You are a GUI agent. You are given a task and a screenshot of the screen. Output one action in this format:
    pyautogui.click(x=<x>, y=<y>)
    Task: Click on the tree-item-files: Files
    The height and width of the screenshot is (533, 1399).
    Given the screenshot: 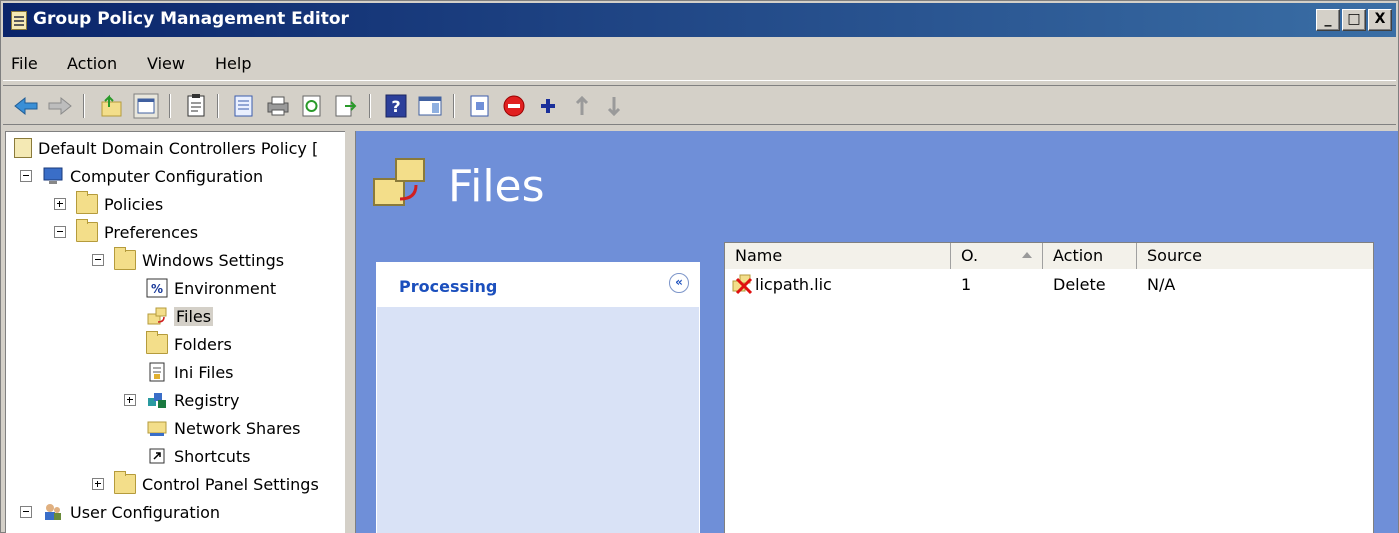 What is the action you would take?
    pyautogui.click(x=180, y=316)
    